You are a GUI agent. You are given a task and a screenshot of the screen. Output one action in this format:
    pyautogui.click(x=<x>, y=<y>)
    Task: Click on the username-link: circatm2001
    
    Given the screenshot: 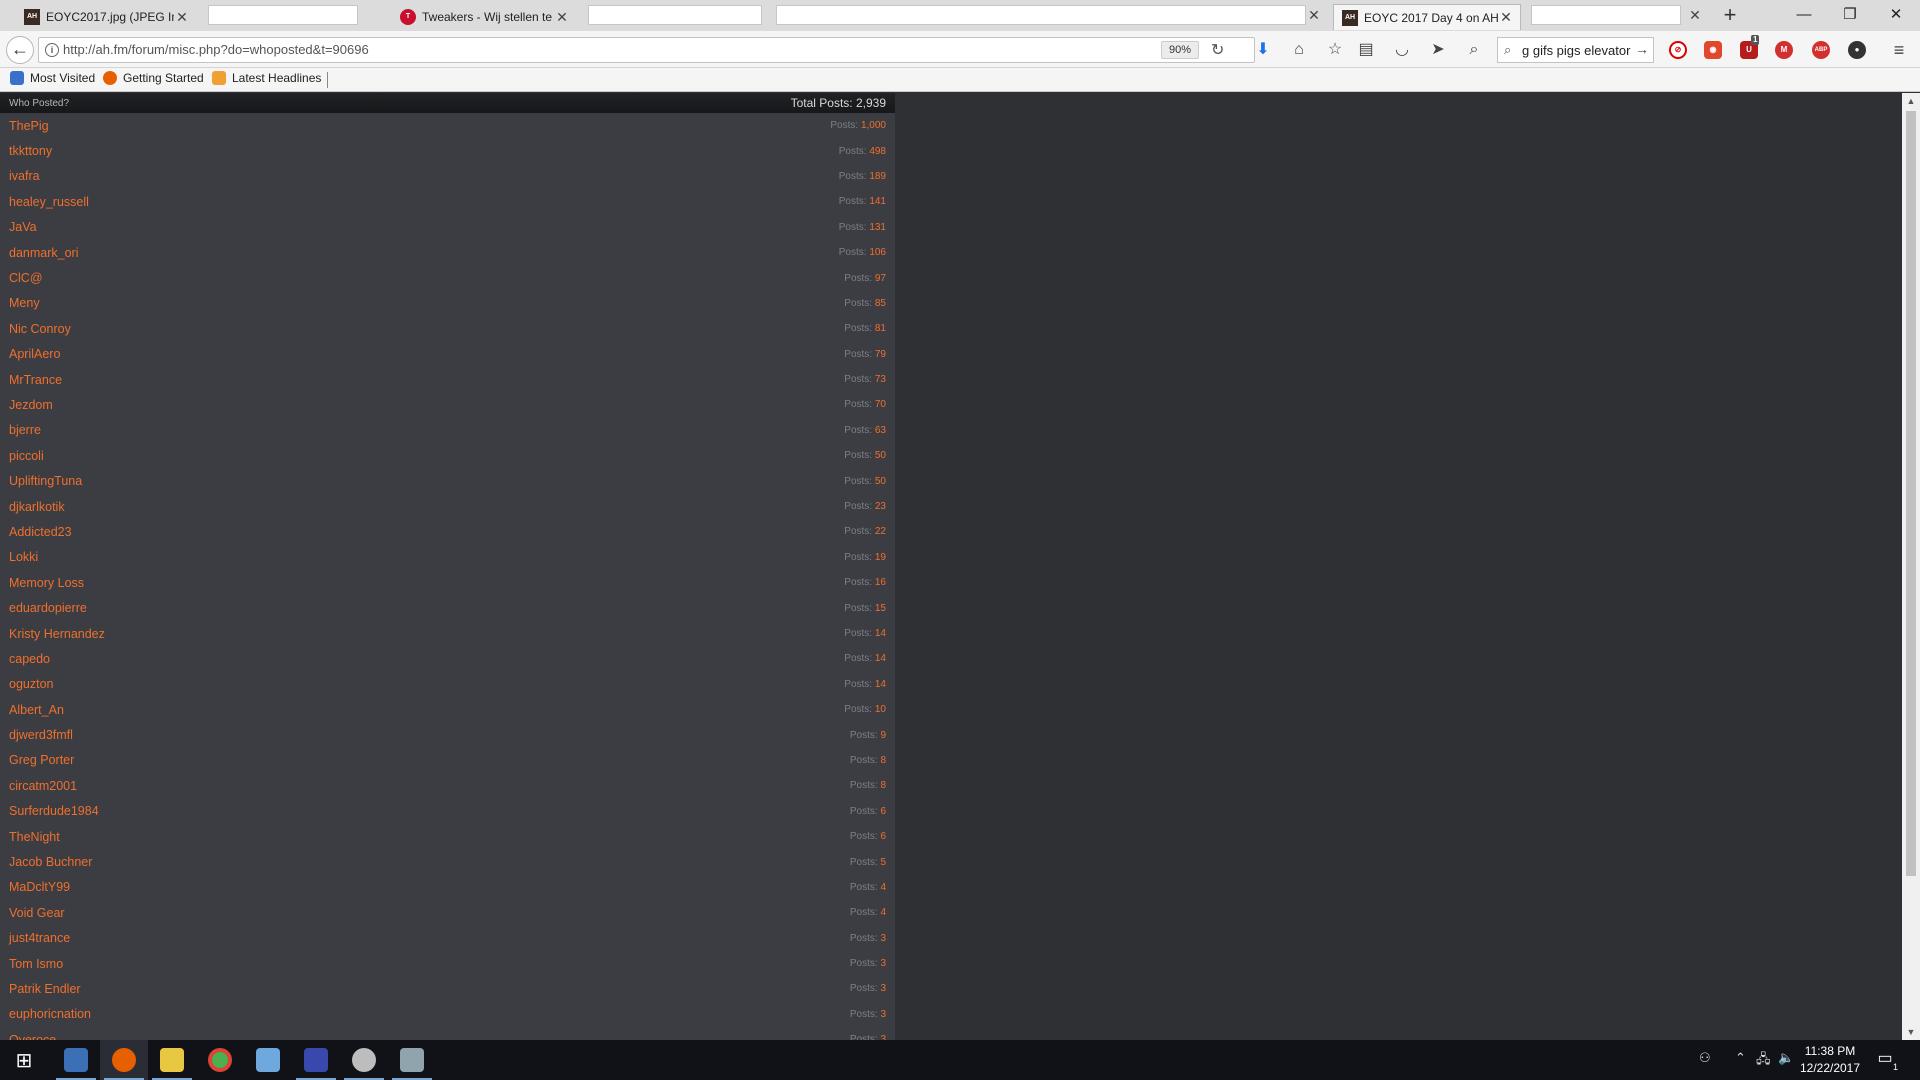 What is the action you would take?
    pyautogui.click(x=43, y=786)
    